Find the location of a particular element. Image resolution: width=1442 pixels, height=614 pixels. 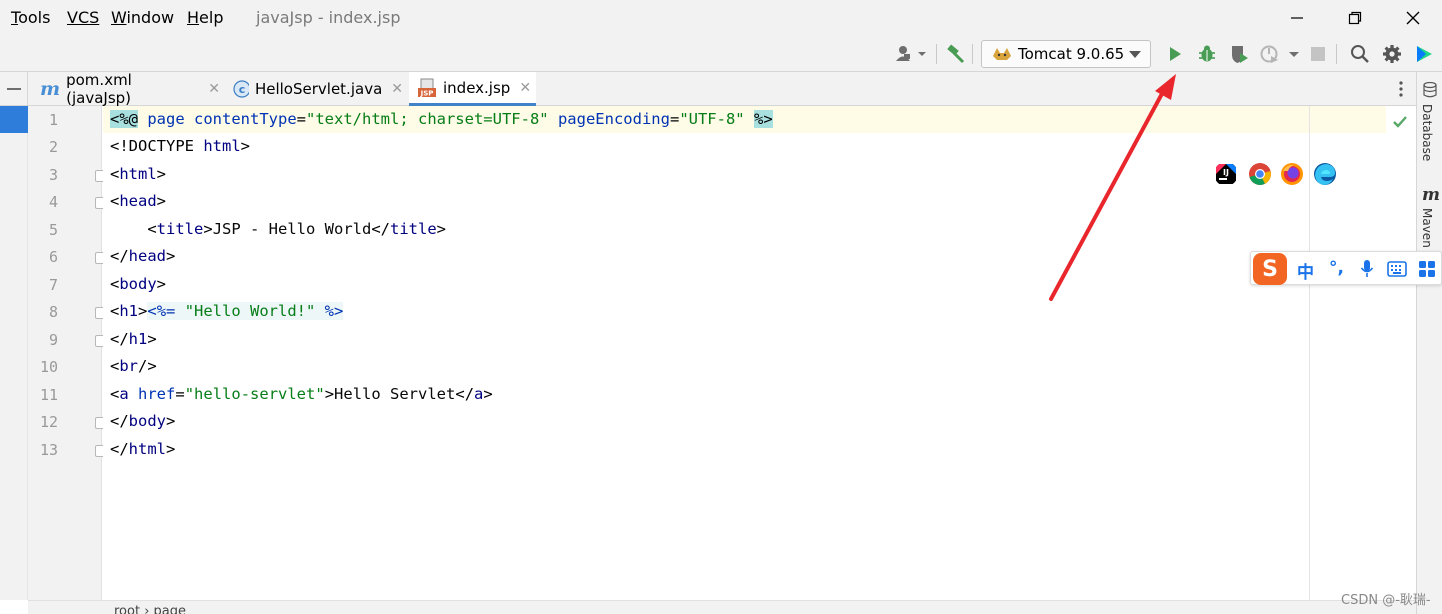

toolbar-separator is located at coordinates (1336, 54).